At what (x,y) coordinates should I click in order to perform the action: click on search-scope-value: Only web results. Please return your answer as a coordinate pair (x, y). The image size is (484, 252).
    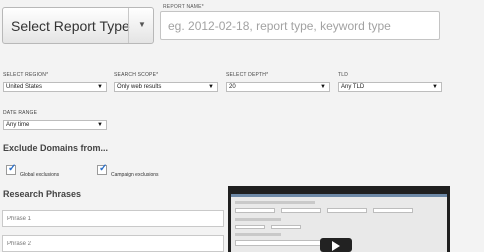
    Looking at the image, I should click on (139, 87).